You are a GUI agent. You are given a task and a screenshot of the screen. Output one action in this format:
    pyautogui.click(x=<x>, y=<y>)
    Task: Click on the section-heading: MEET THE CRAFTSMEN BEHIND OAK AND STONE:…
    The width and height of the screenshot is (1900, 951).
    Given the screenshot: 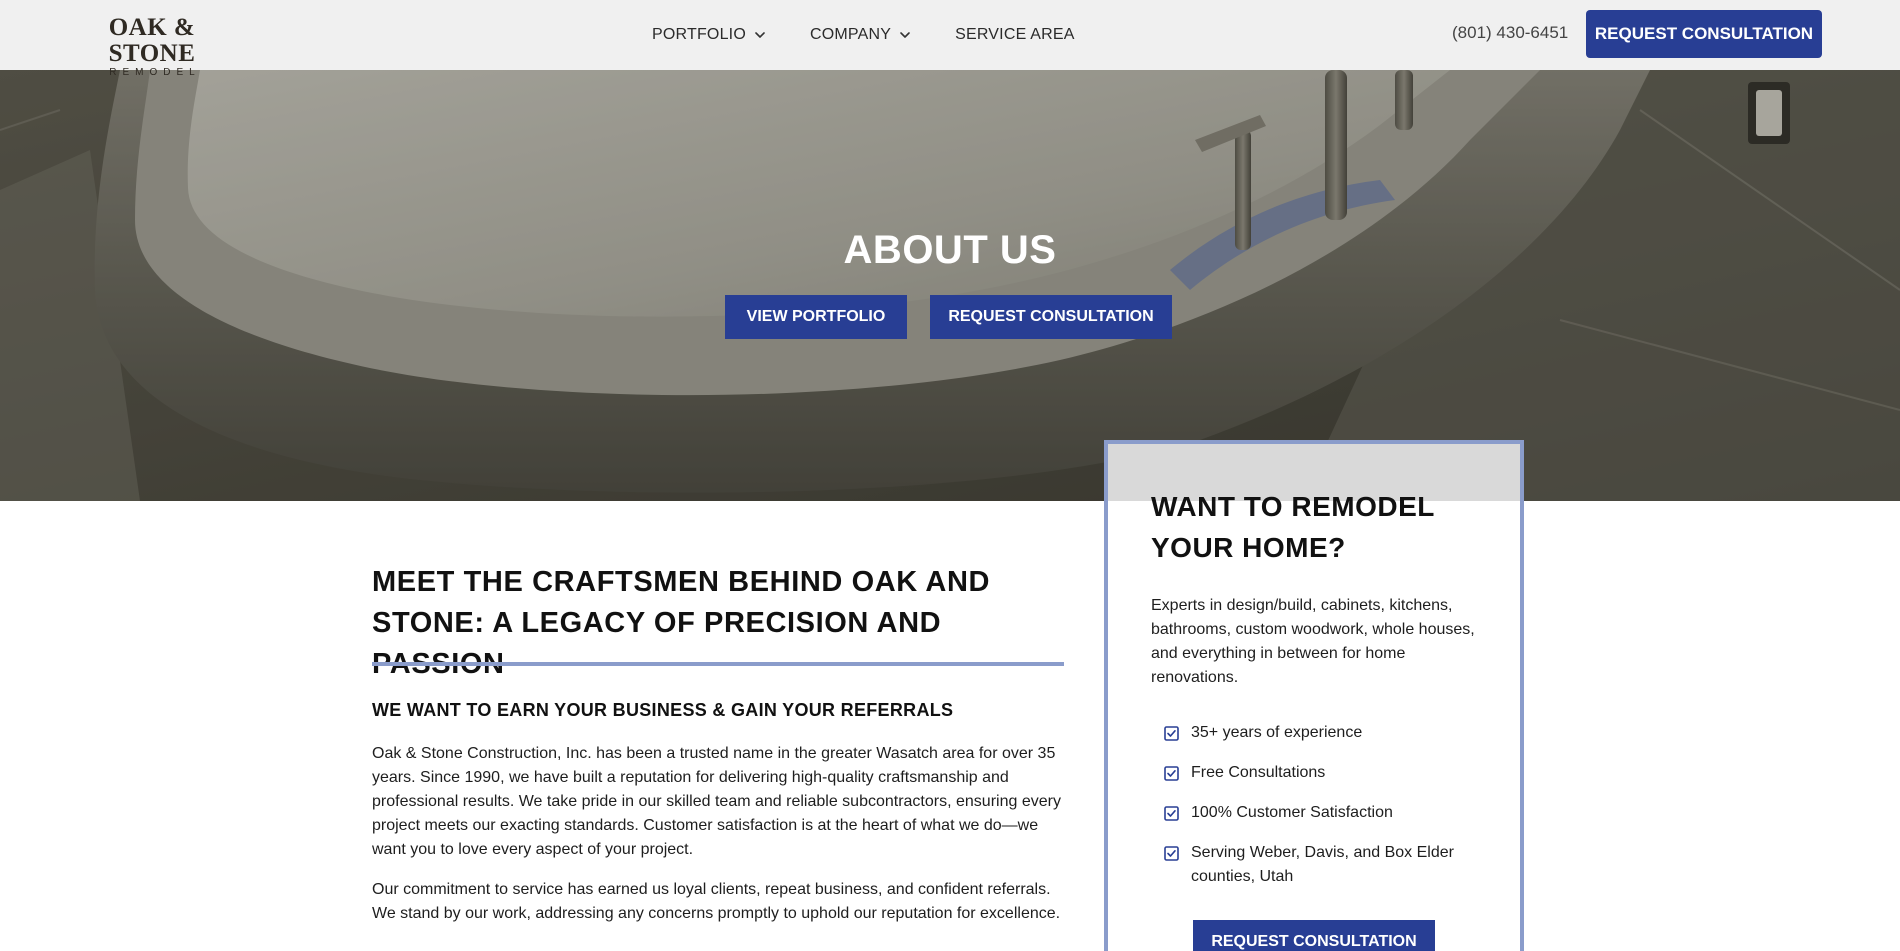 What is the action you would take?
    pyautogui.click(x=681, y=623)
    